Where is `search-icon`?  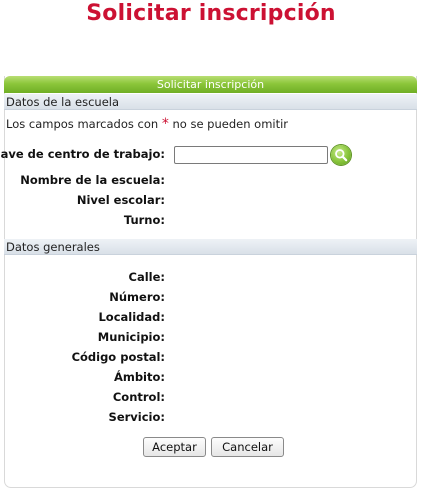
search-icon is located at coordinates (341, 155).